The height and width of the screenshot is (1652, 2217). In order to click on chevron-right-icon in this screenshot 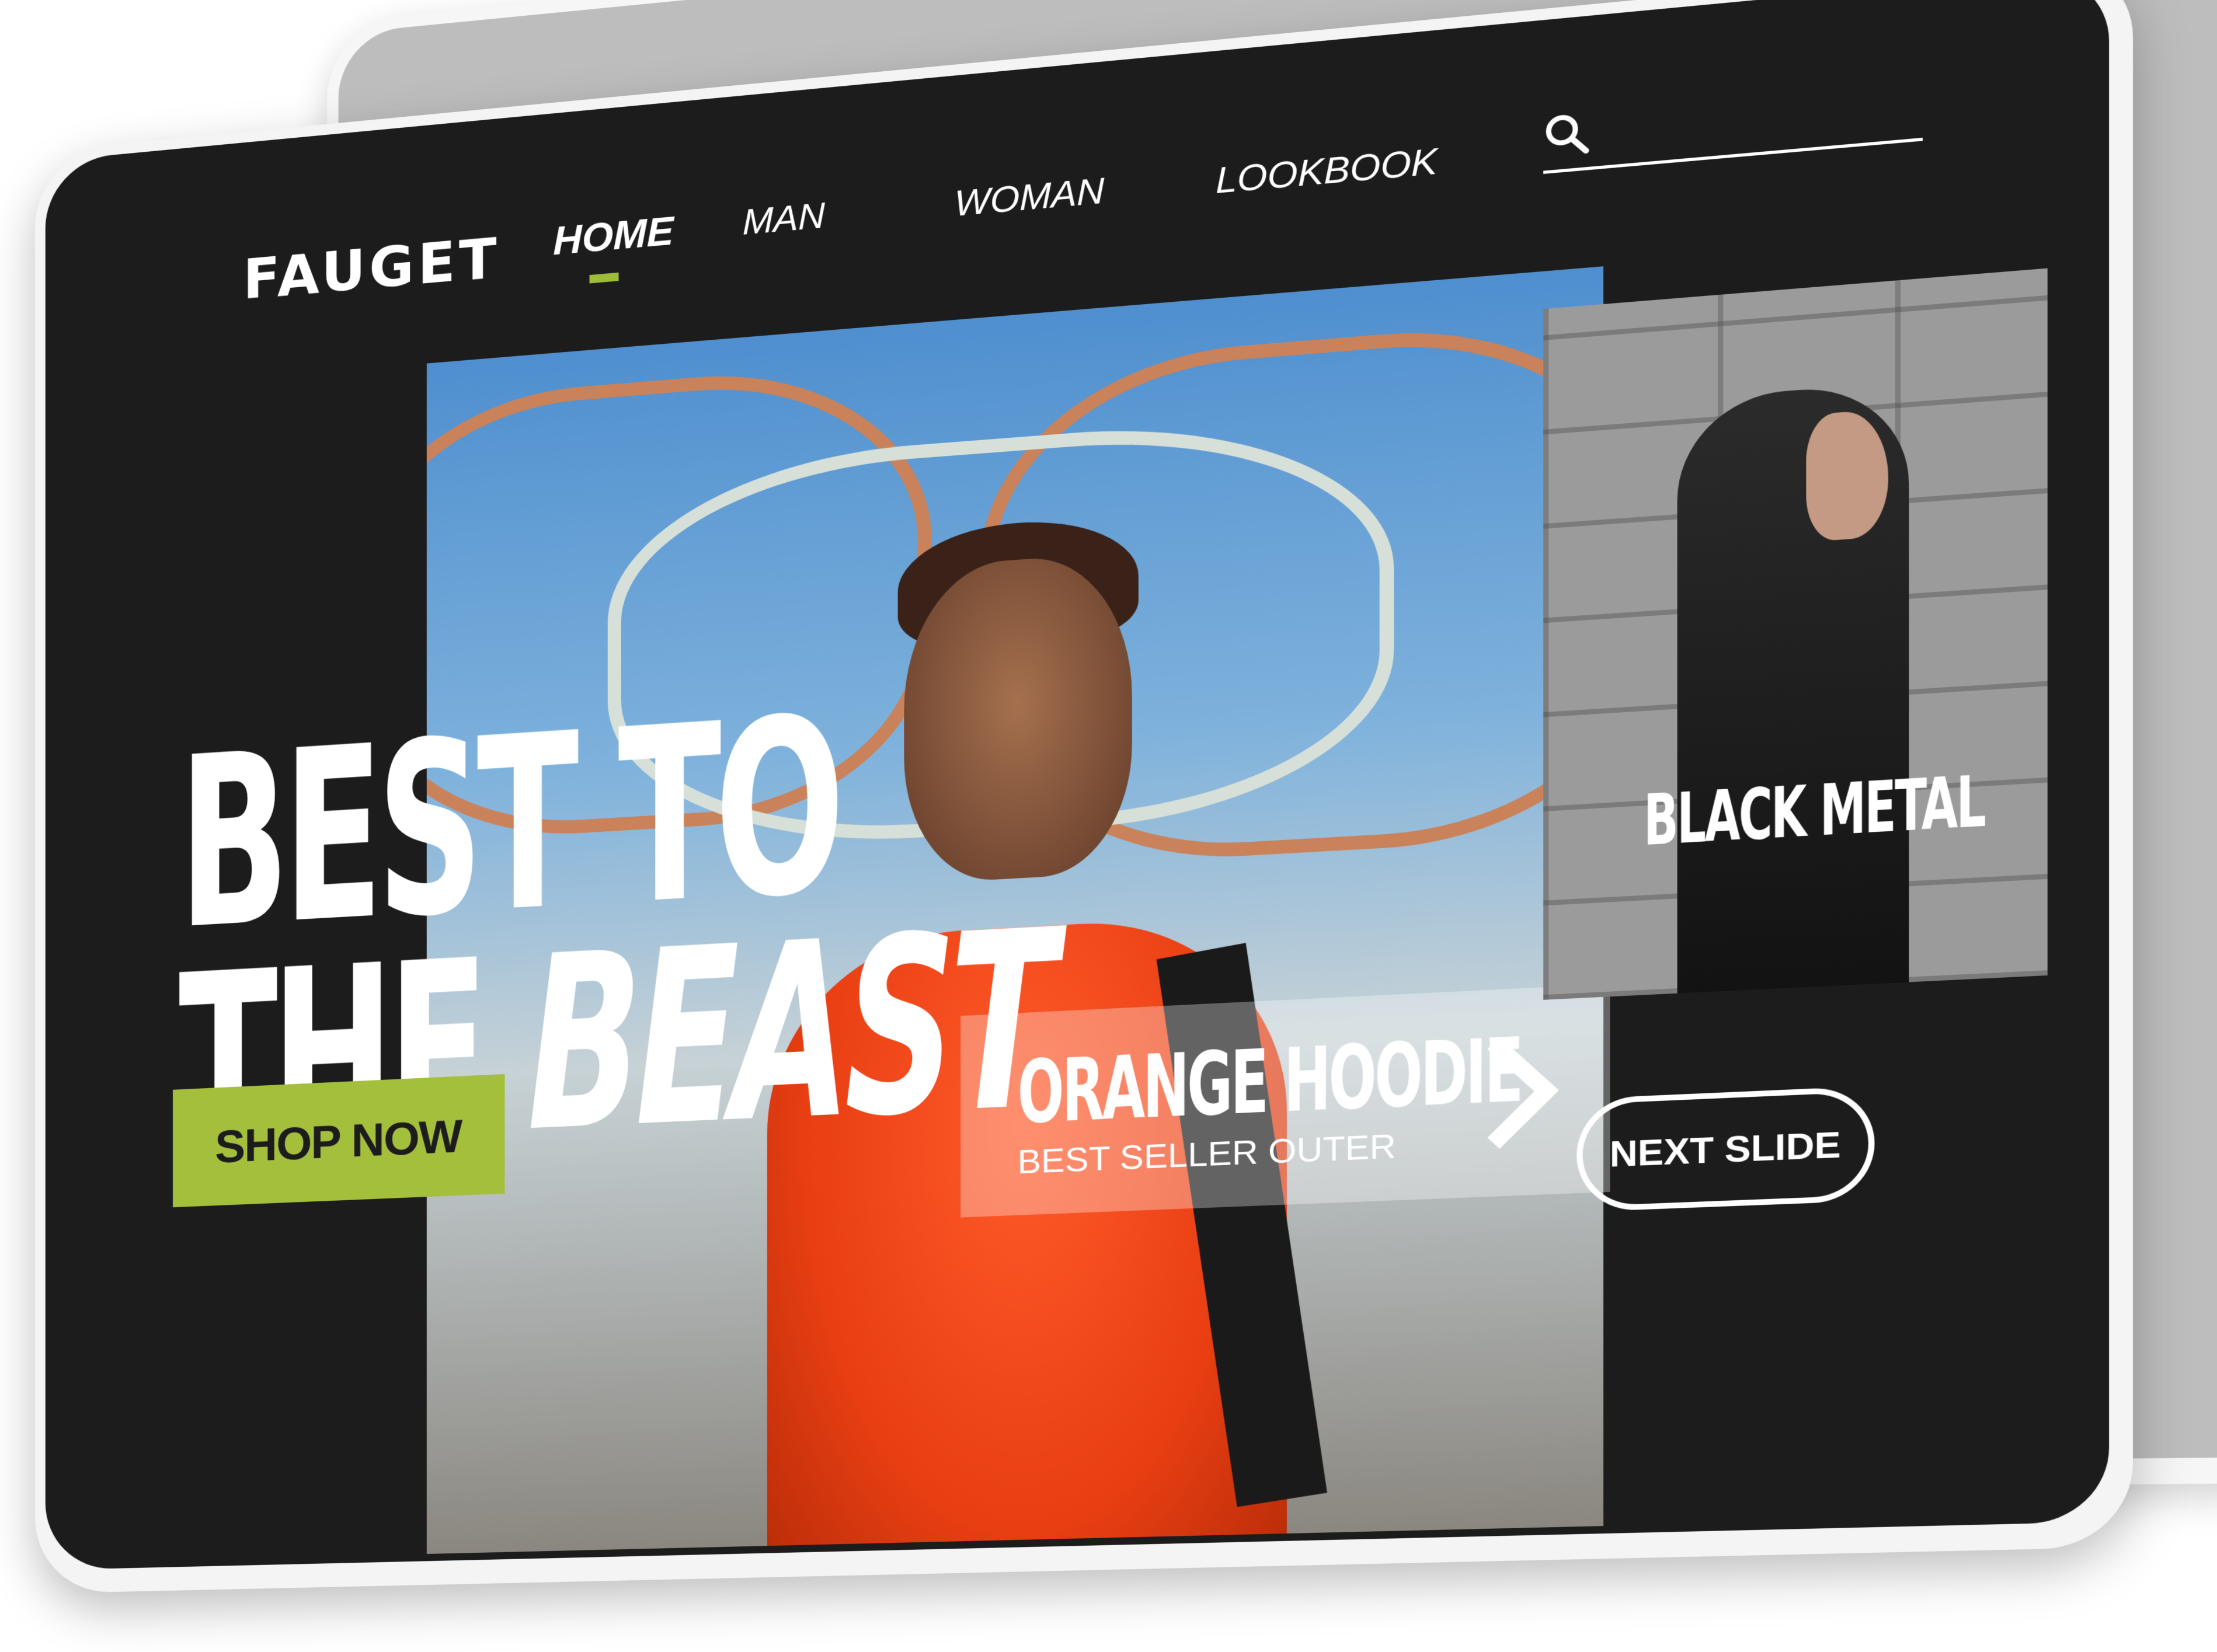, I will do `click(1520, 1091)`.